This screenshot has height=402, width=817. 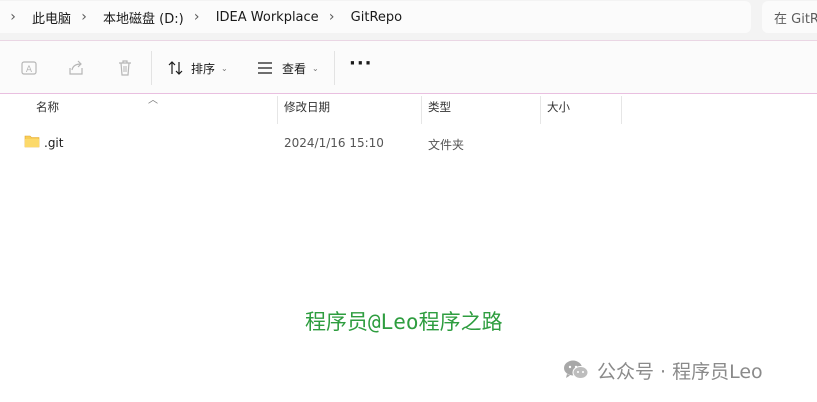 What do you see at coordinates (361, 63) in the screenshot?
I see `more-options-button: ···` at bounding box center [361, 63].